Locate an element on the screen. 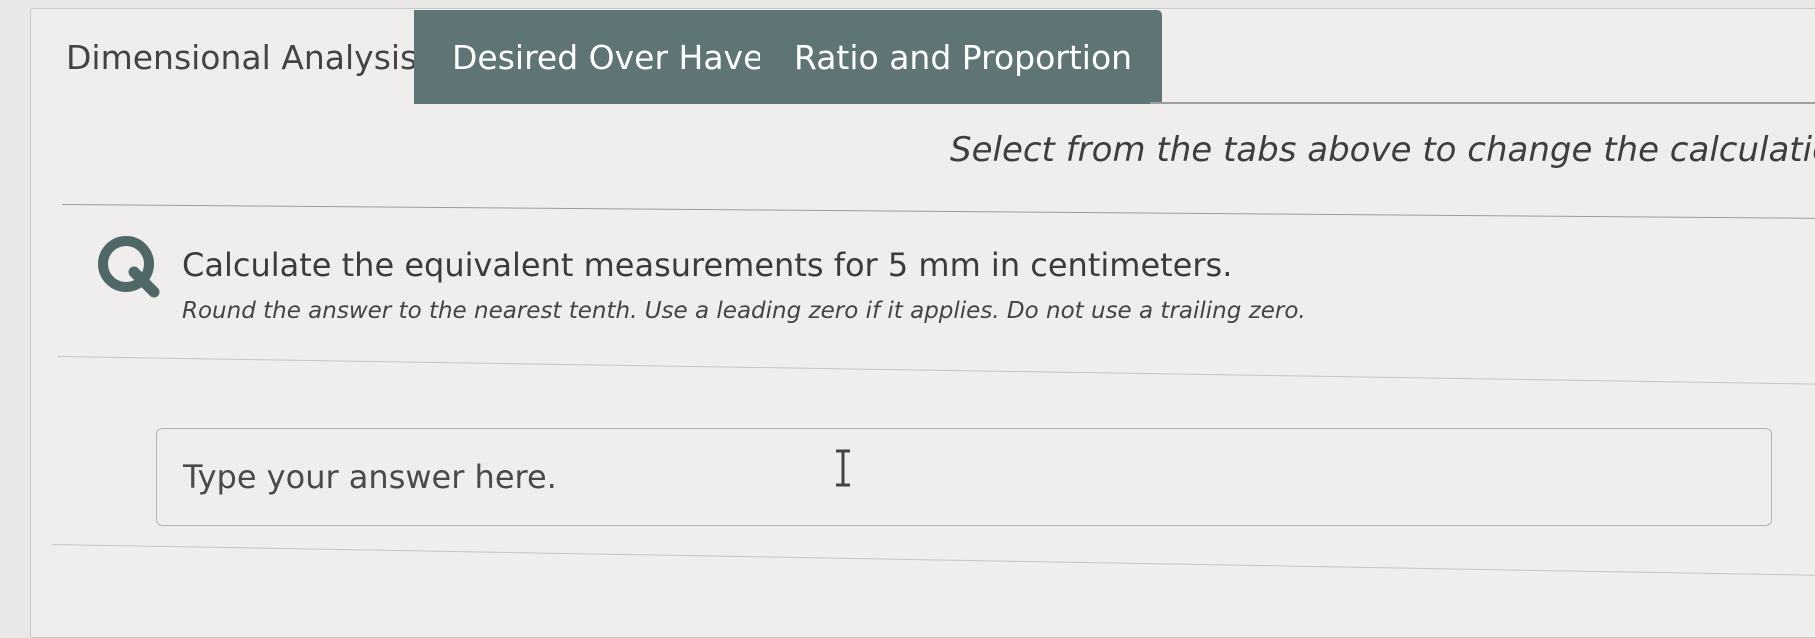 The image size is (1815, 638). tab-label: Dimensional Analysis is located at coordinates (242, 57).